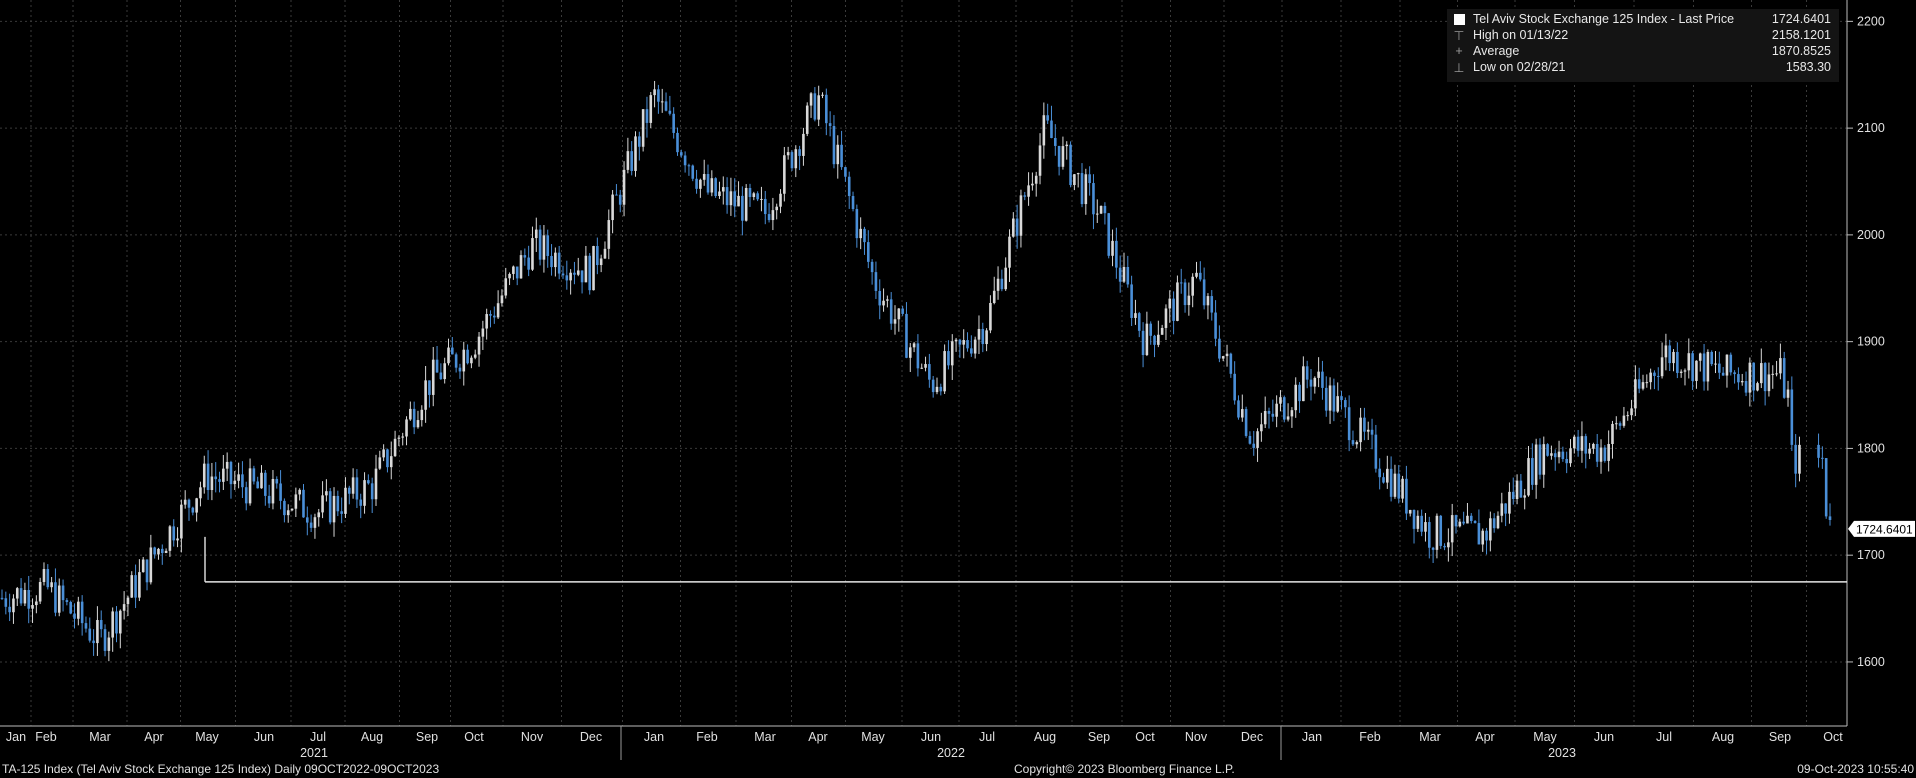 This screenshot has height=778, width=1916. What do you see at coordinates (1801, 35) in the screenshot?
I see `legend-high-value: 2158.1201` at bounding box center [1801, 35].